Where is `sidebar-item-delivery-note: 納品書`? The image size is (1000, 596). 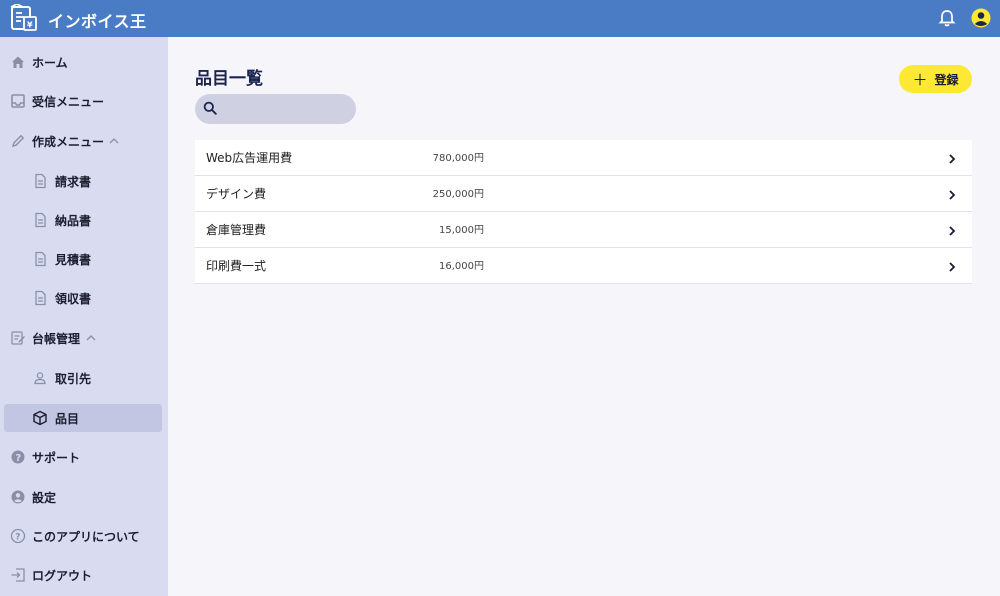
sidebar-item-delivery-note: 納品書 is located at coordinates (83, 220).